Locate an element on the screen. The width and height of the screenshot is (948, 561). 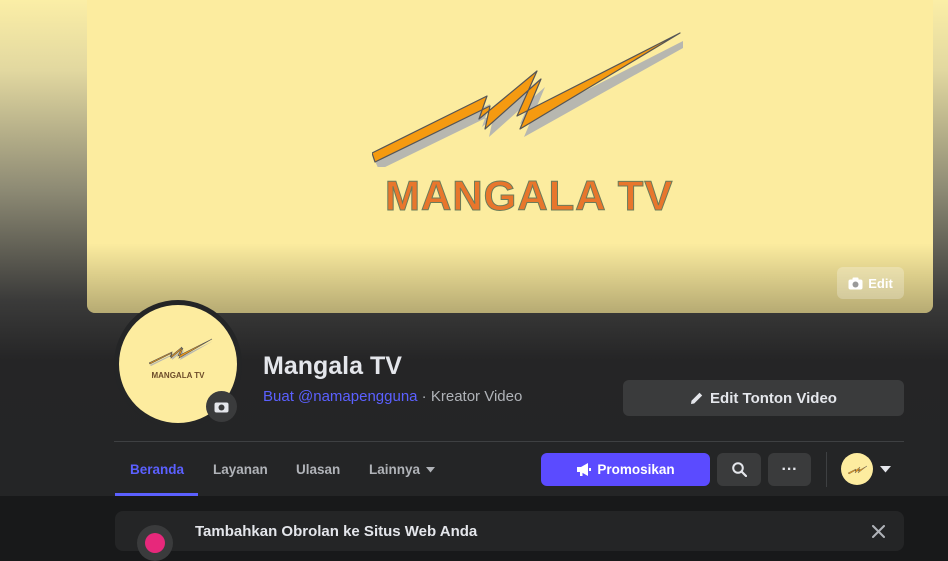
create-username-link: Buat @namapengguna is located at coordinates (340, 396).